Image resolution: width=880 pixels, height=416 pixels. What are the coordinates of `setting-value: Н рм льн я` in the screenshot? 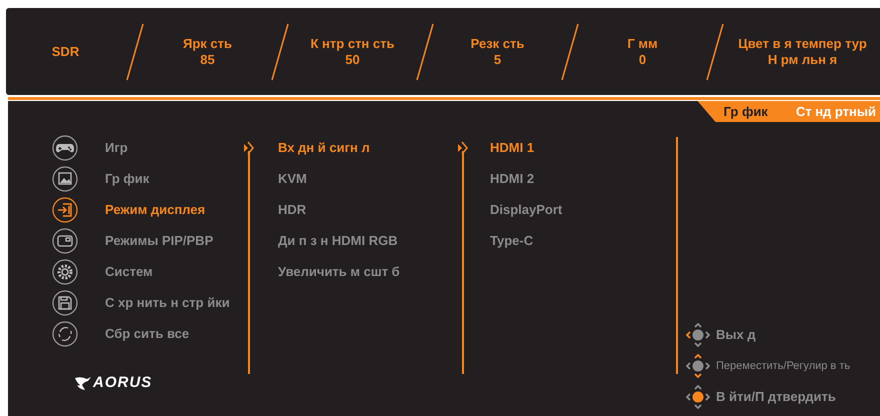 It's located at (803, 60).